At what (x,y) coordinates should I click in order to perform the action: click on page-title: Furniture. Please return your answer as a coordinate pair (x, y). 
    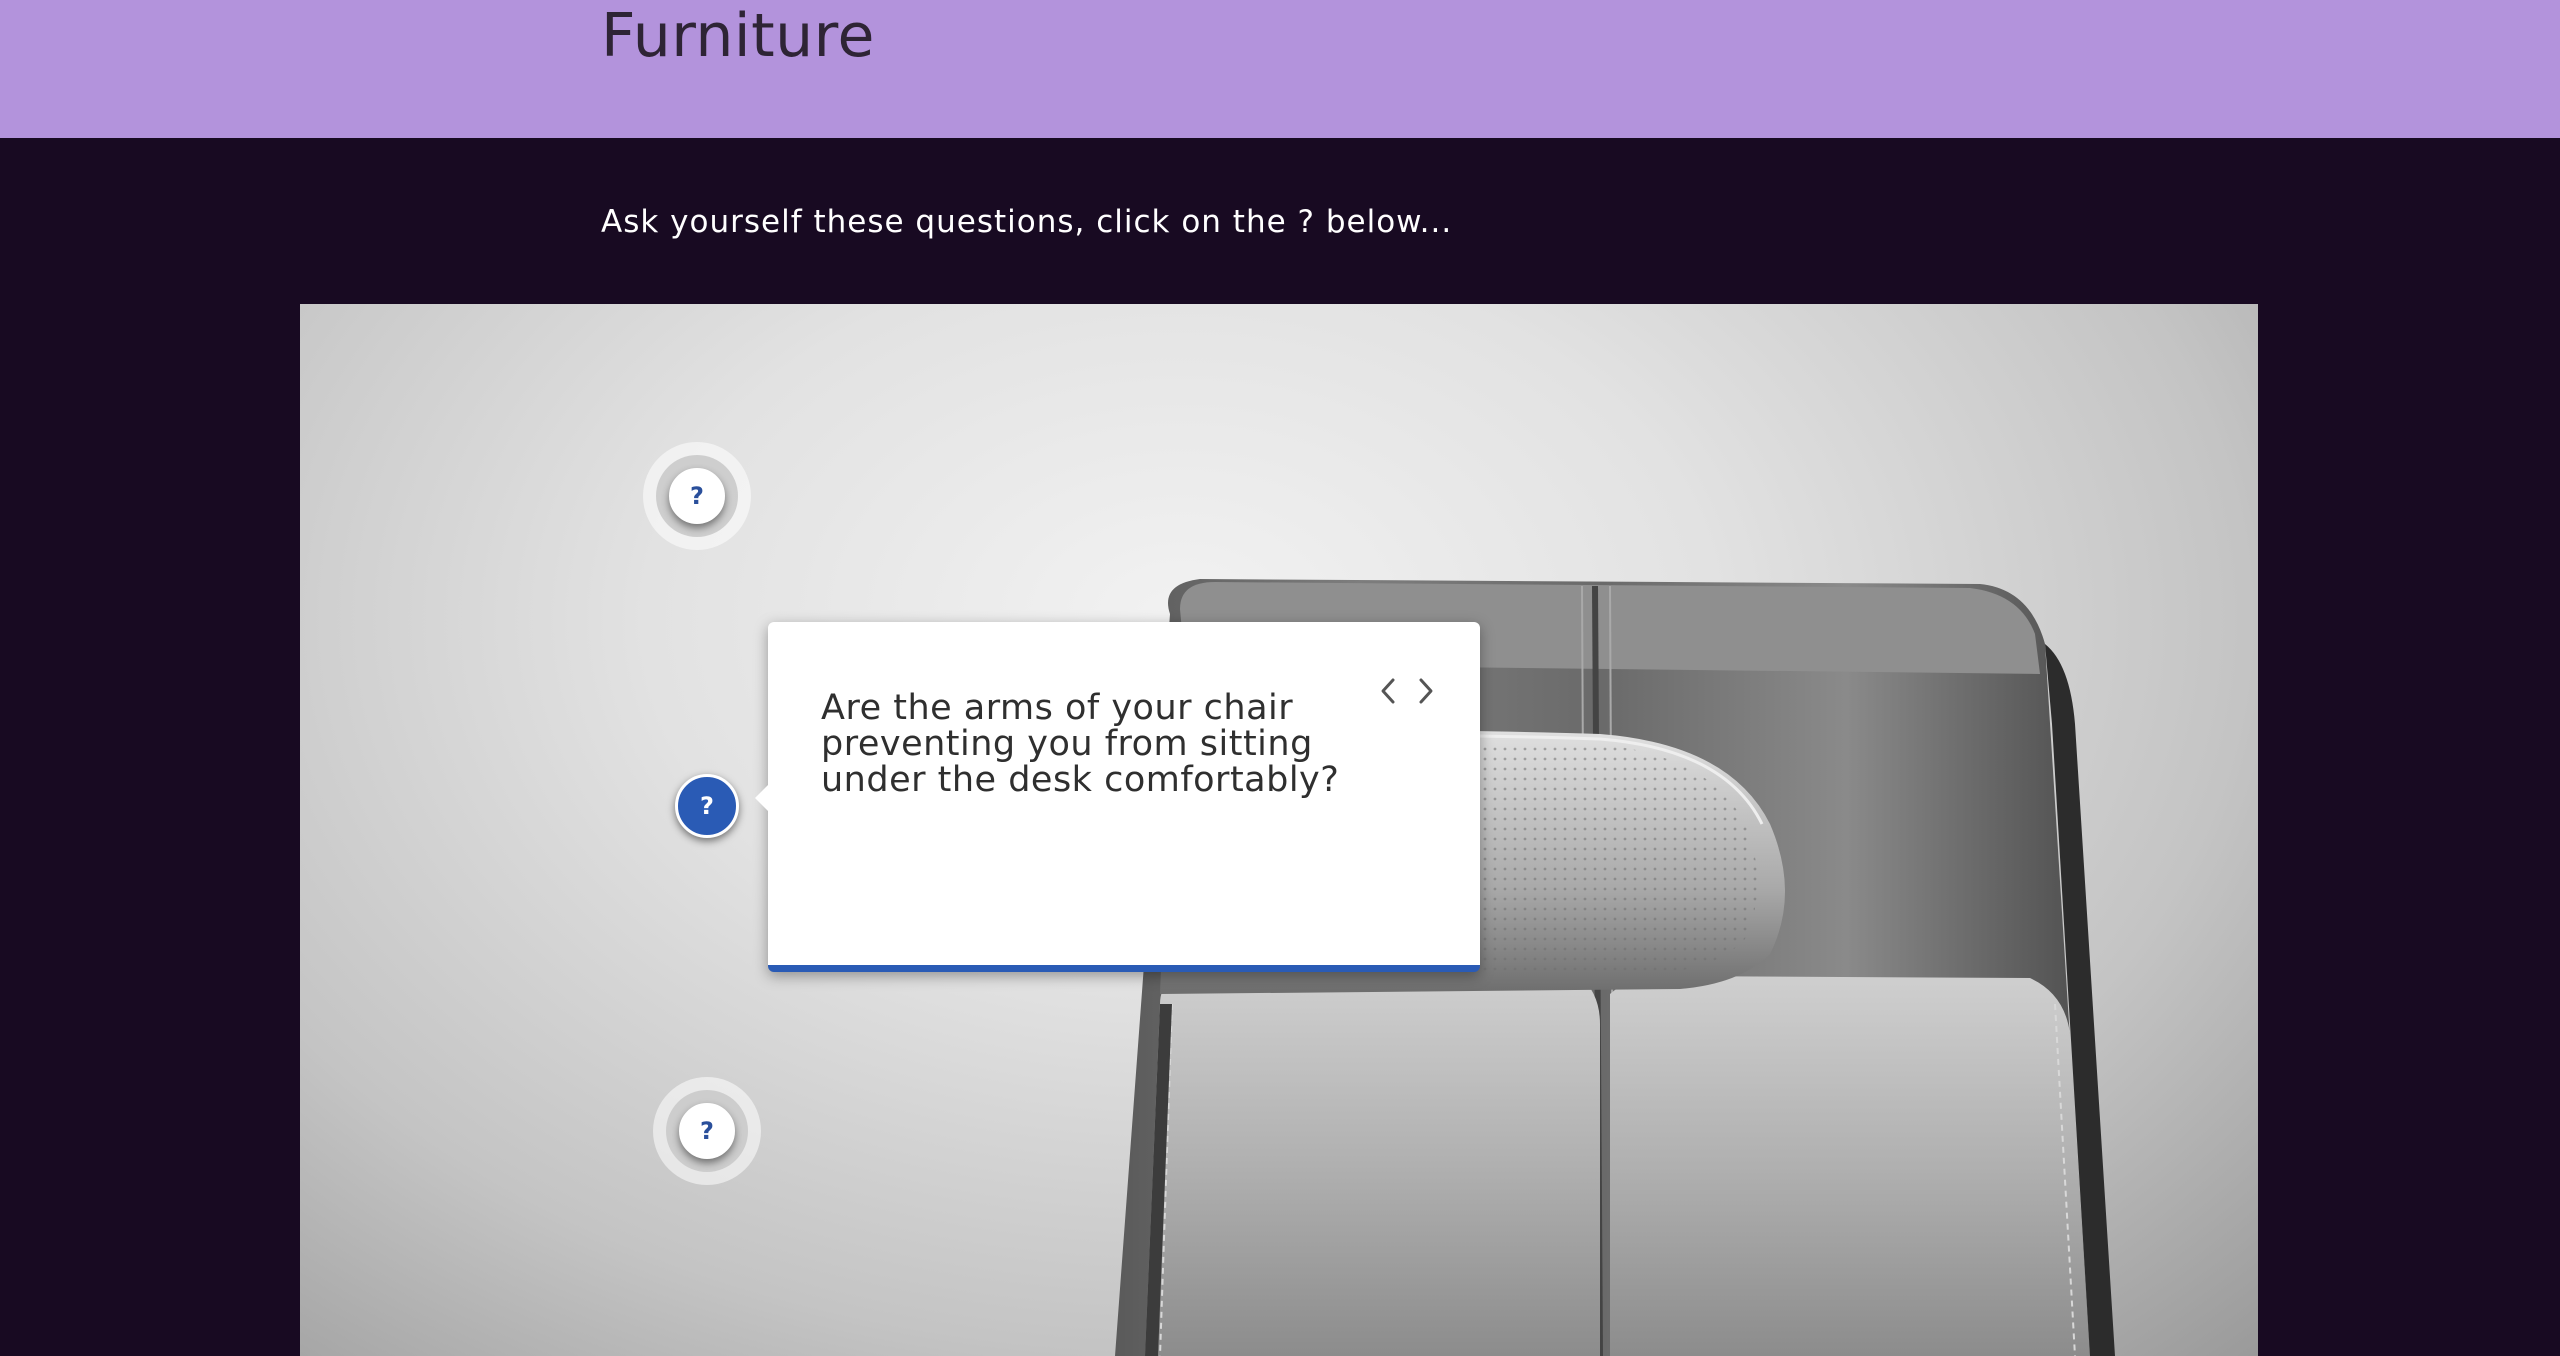
    Looking at the image, I should click on (738, 36).